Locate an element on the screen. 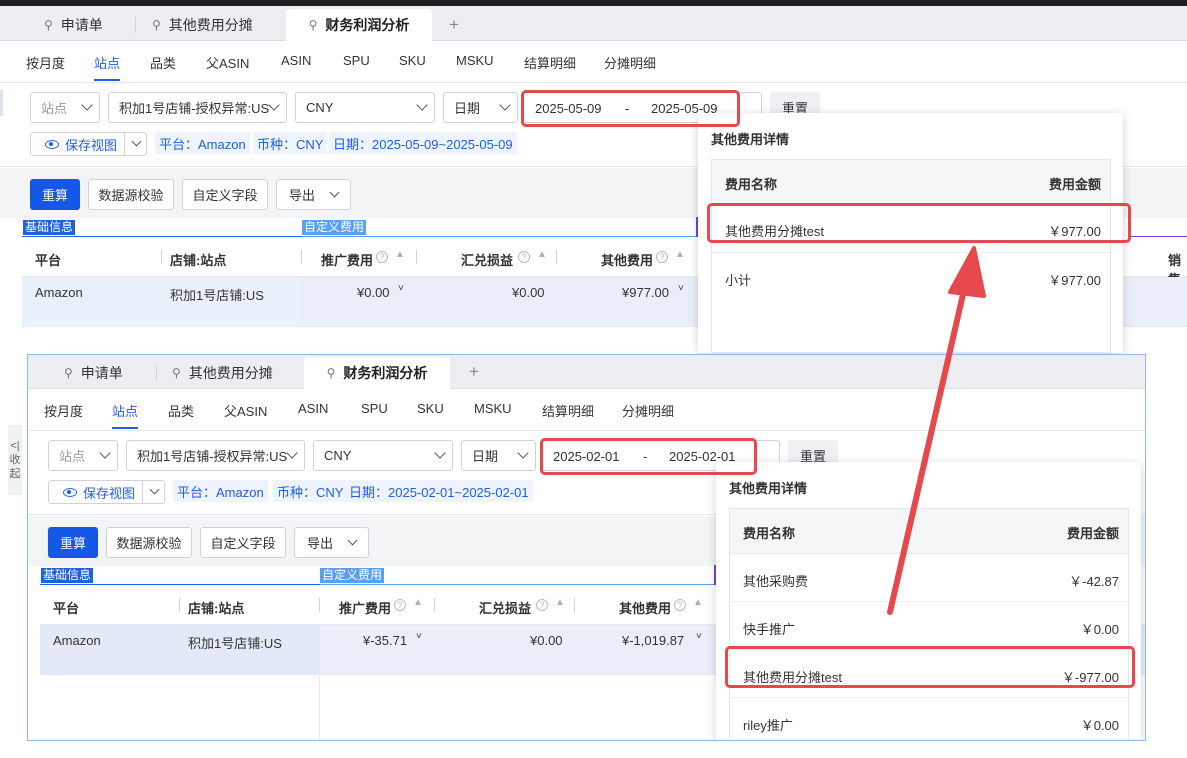  annotation-arrow is located at coordinates (936, 430).